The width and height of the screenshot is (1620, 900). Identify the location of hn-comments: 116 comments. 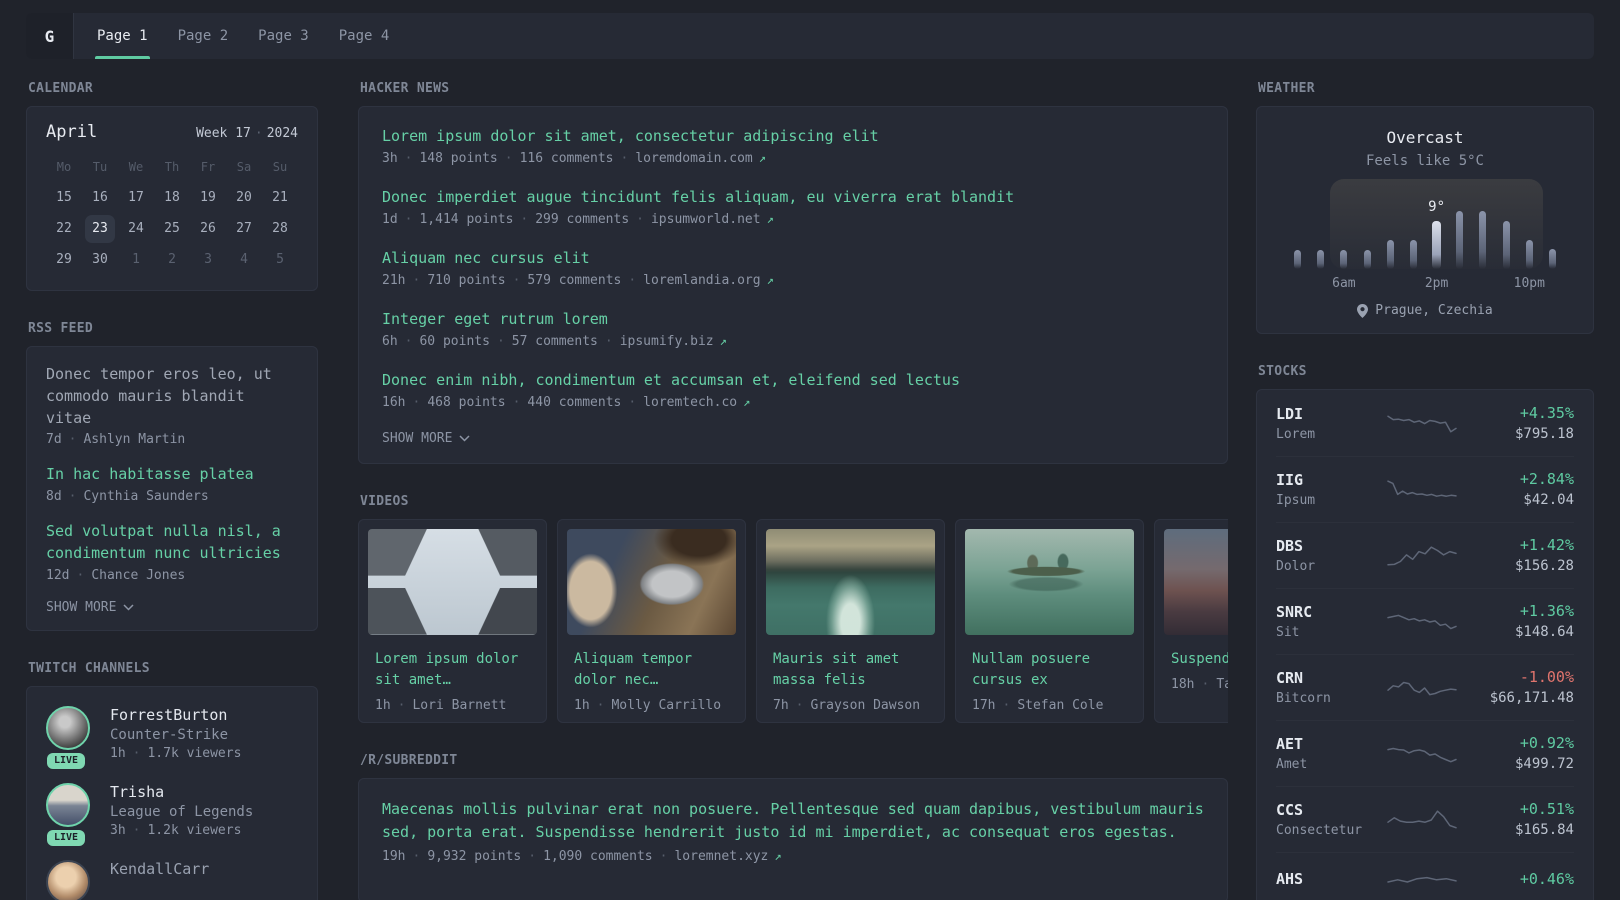
(556, 158).